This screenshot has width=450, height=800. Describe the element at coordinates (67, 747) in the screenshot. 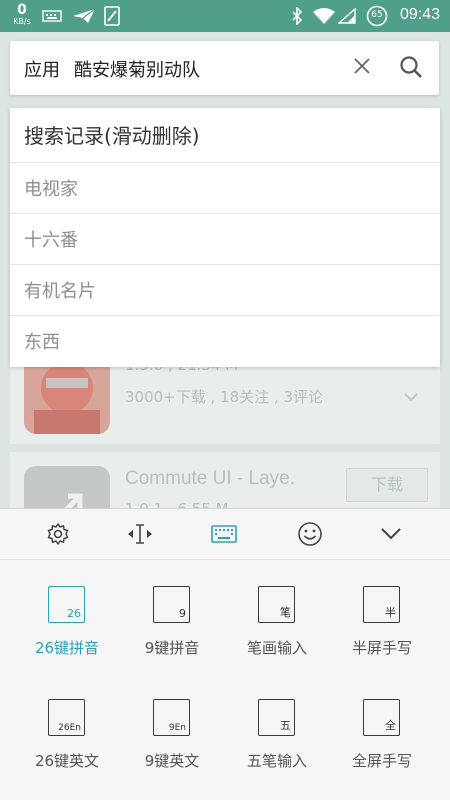

I see `keyboard-option-26-english: 26En 26键英文` at that location.